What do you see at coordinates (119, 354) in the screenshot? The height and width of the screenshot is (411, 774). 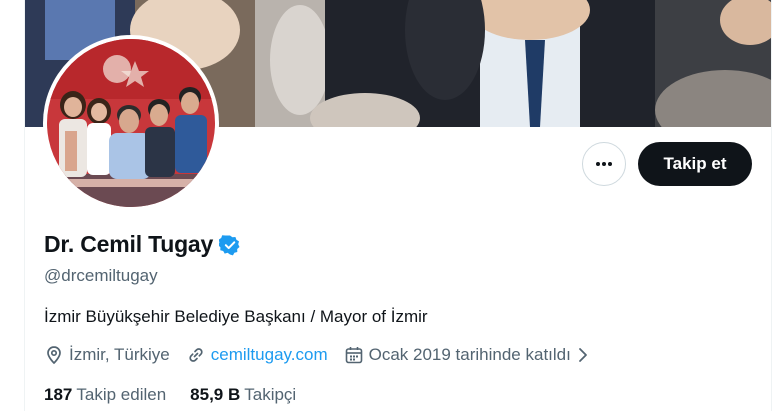 I see `location-text: İzmir, Türkiye` at bounding box center [119, 354].